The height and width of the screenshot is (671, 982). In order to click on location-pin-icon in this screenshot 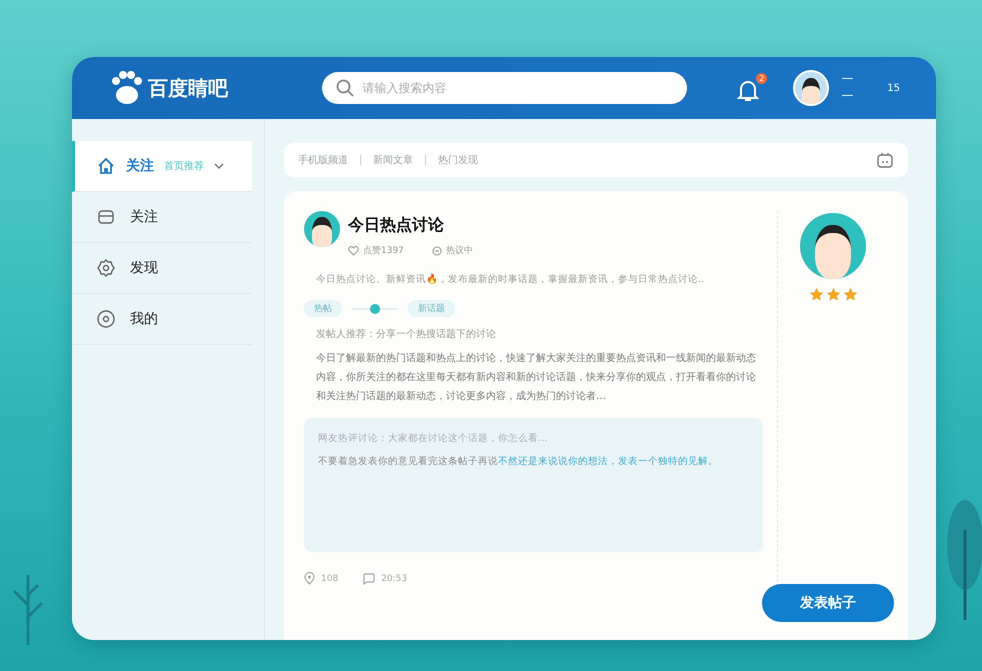, I will do `click(309, 578)`.